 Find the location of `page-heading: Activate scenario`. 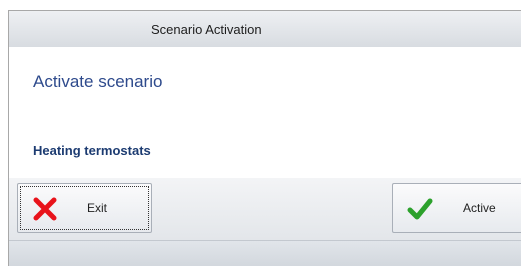

page-heading: Activate scenario is located at coordinates (98, 81).